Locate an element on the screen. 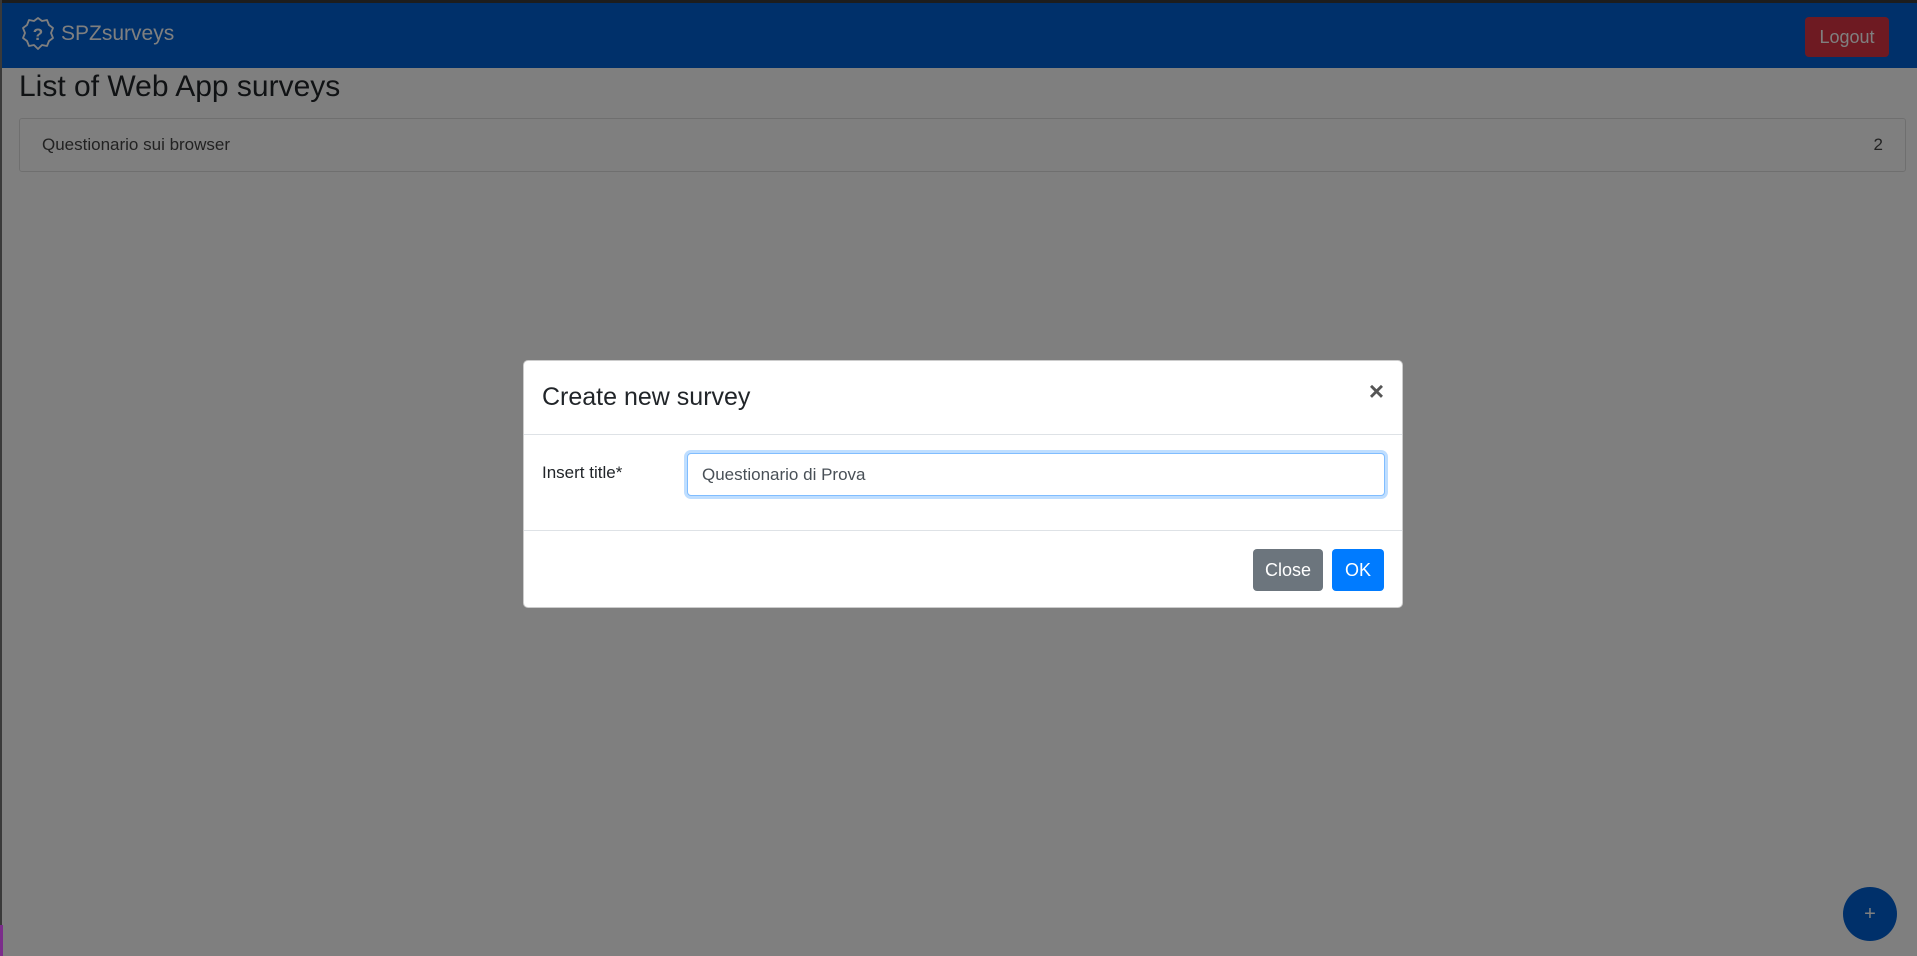  title-field-label: Insert title* is located at coordinates (582, 472).